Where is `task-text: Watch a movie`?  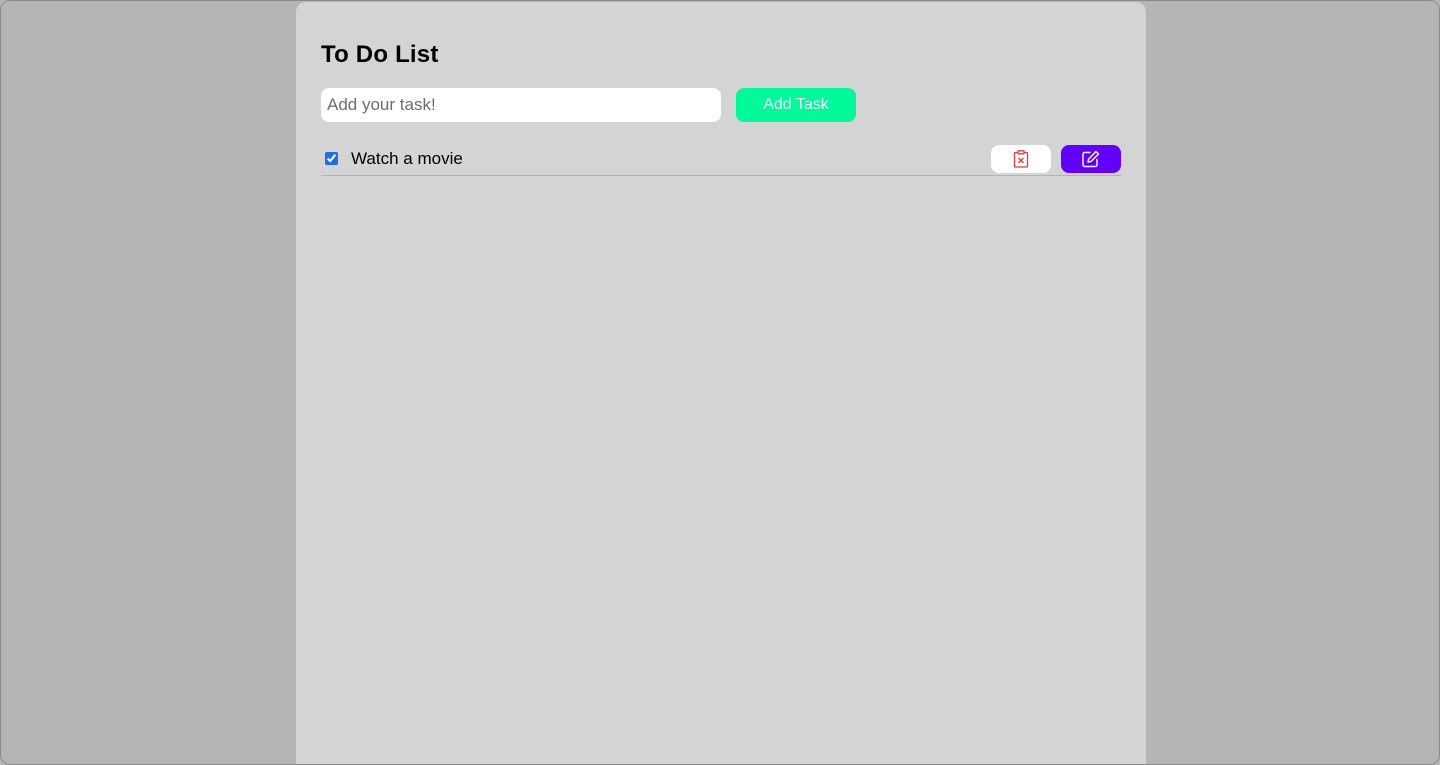 task-text: Watch a movie is located at coordinates (407, 158).